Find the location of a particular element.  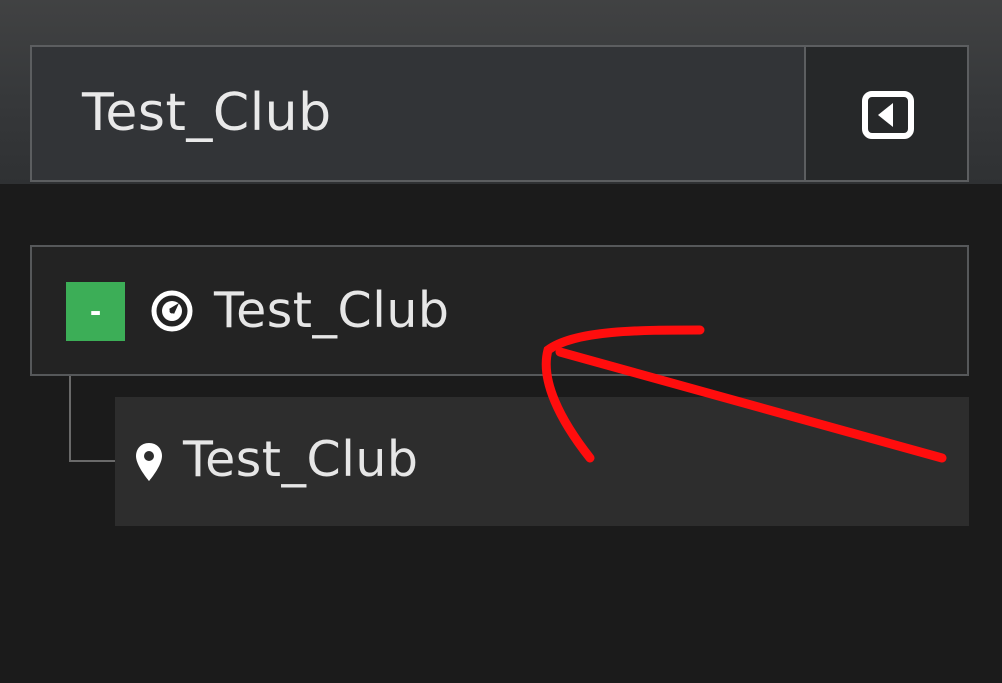

location-pin-icon is located at coordinates (149, 462).